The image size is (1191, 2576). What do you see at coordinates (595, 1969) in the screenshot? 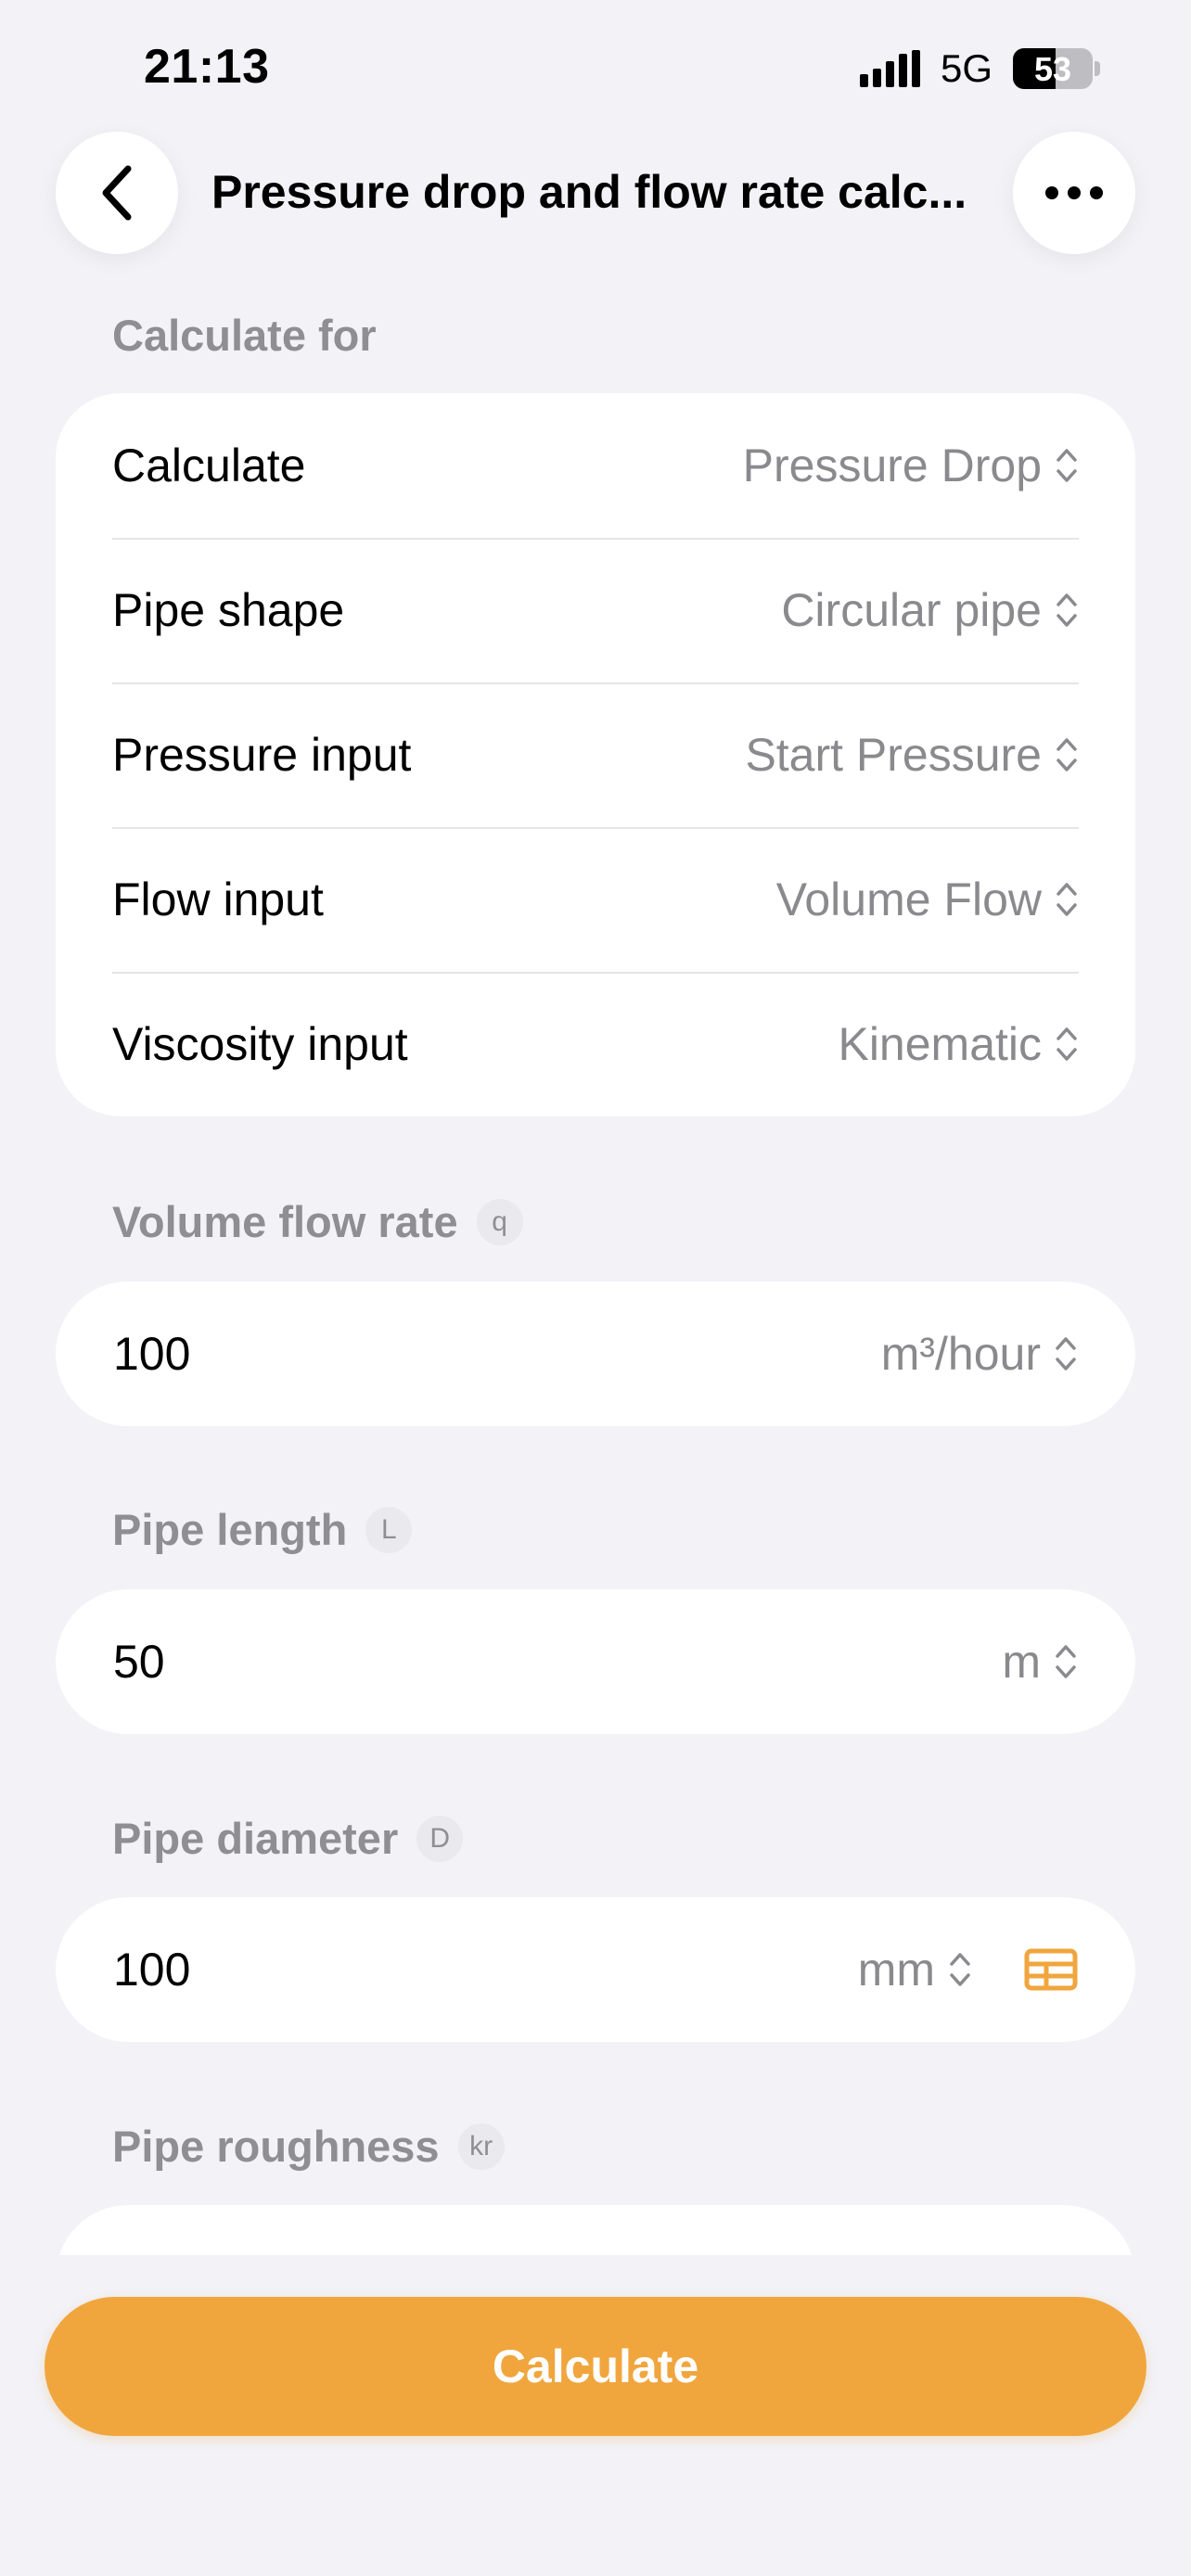
I see `pipe-diameter-field: 100 mm` at bounding box center [595, 1969].